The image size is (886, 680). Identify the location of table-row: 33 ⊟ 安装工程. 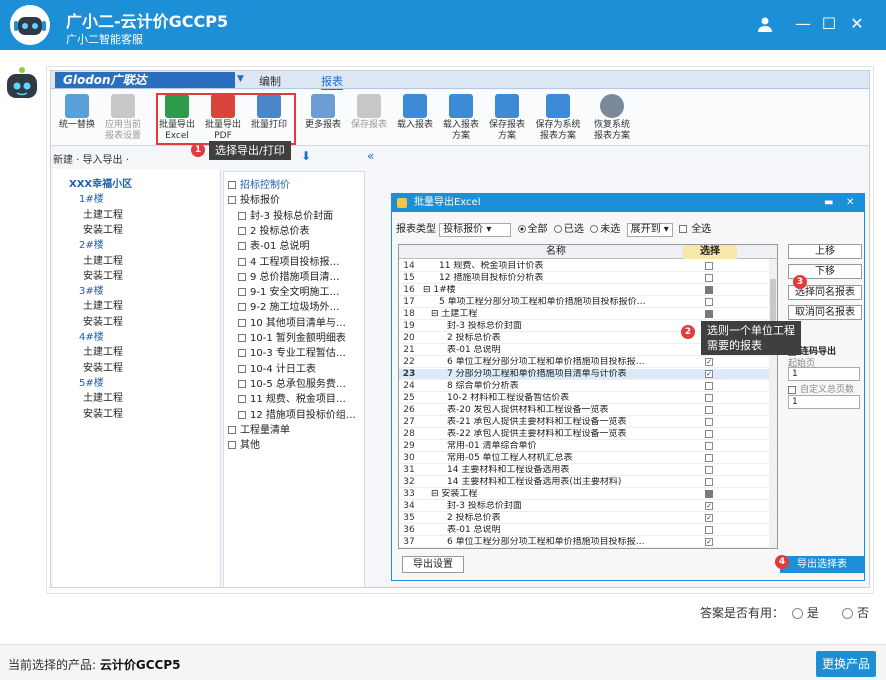
(588, 494).